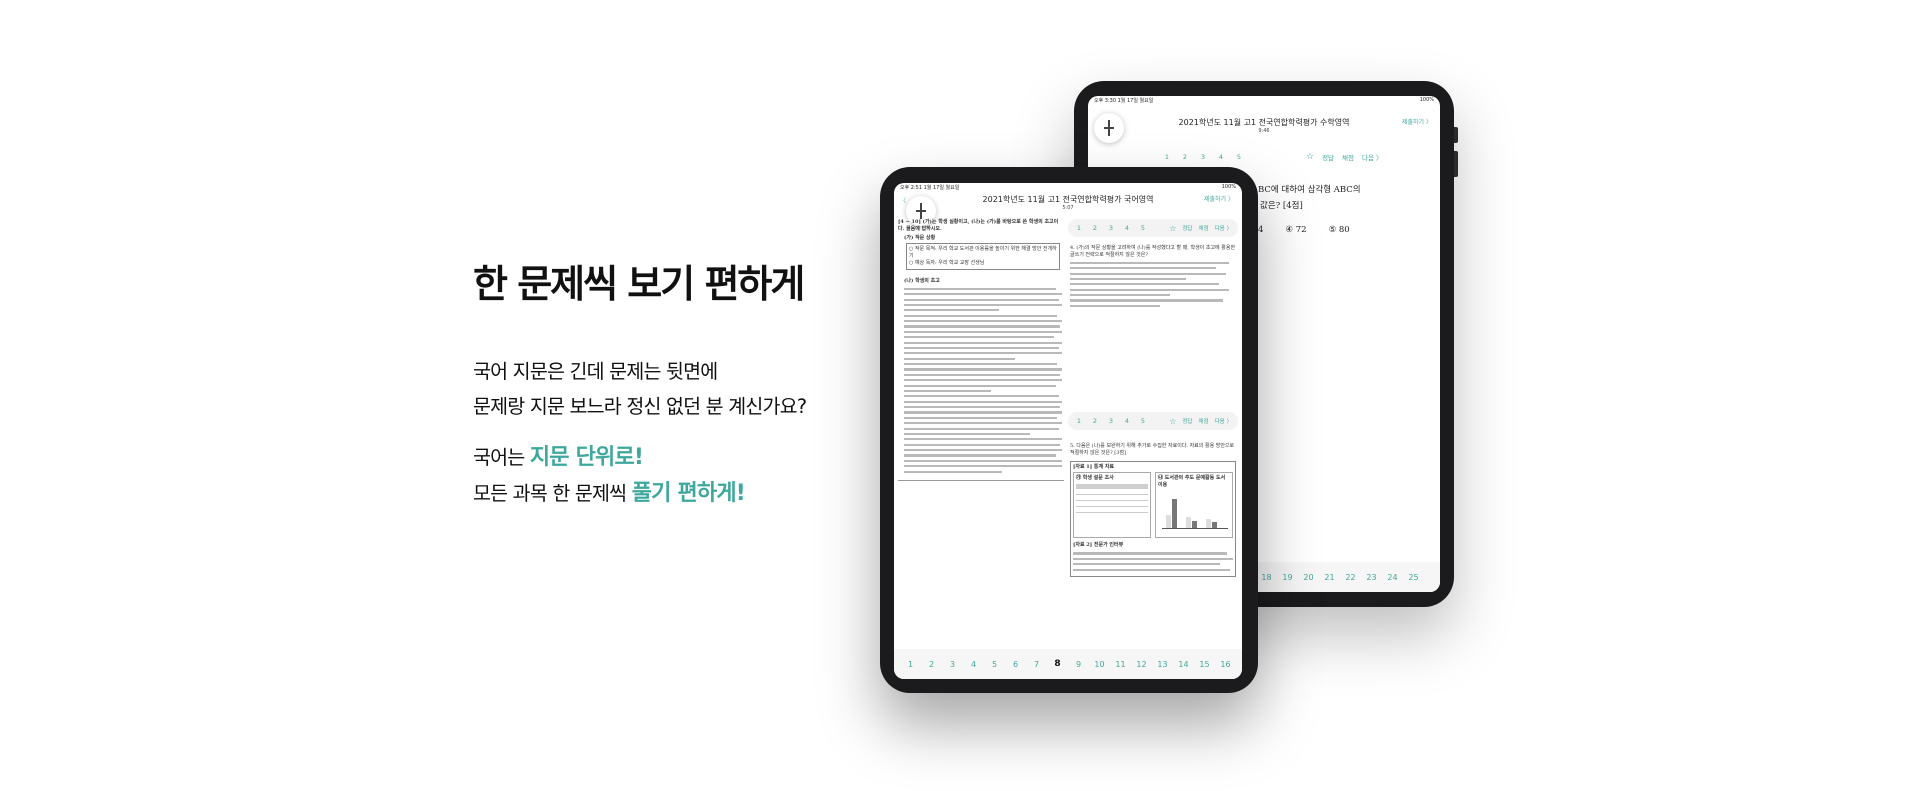  I want to click on bottom-question-nav: 1 2 3 4 5 6 7 8 9 10 11 12 13 14 15 16, so click(1068, 664).